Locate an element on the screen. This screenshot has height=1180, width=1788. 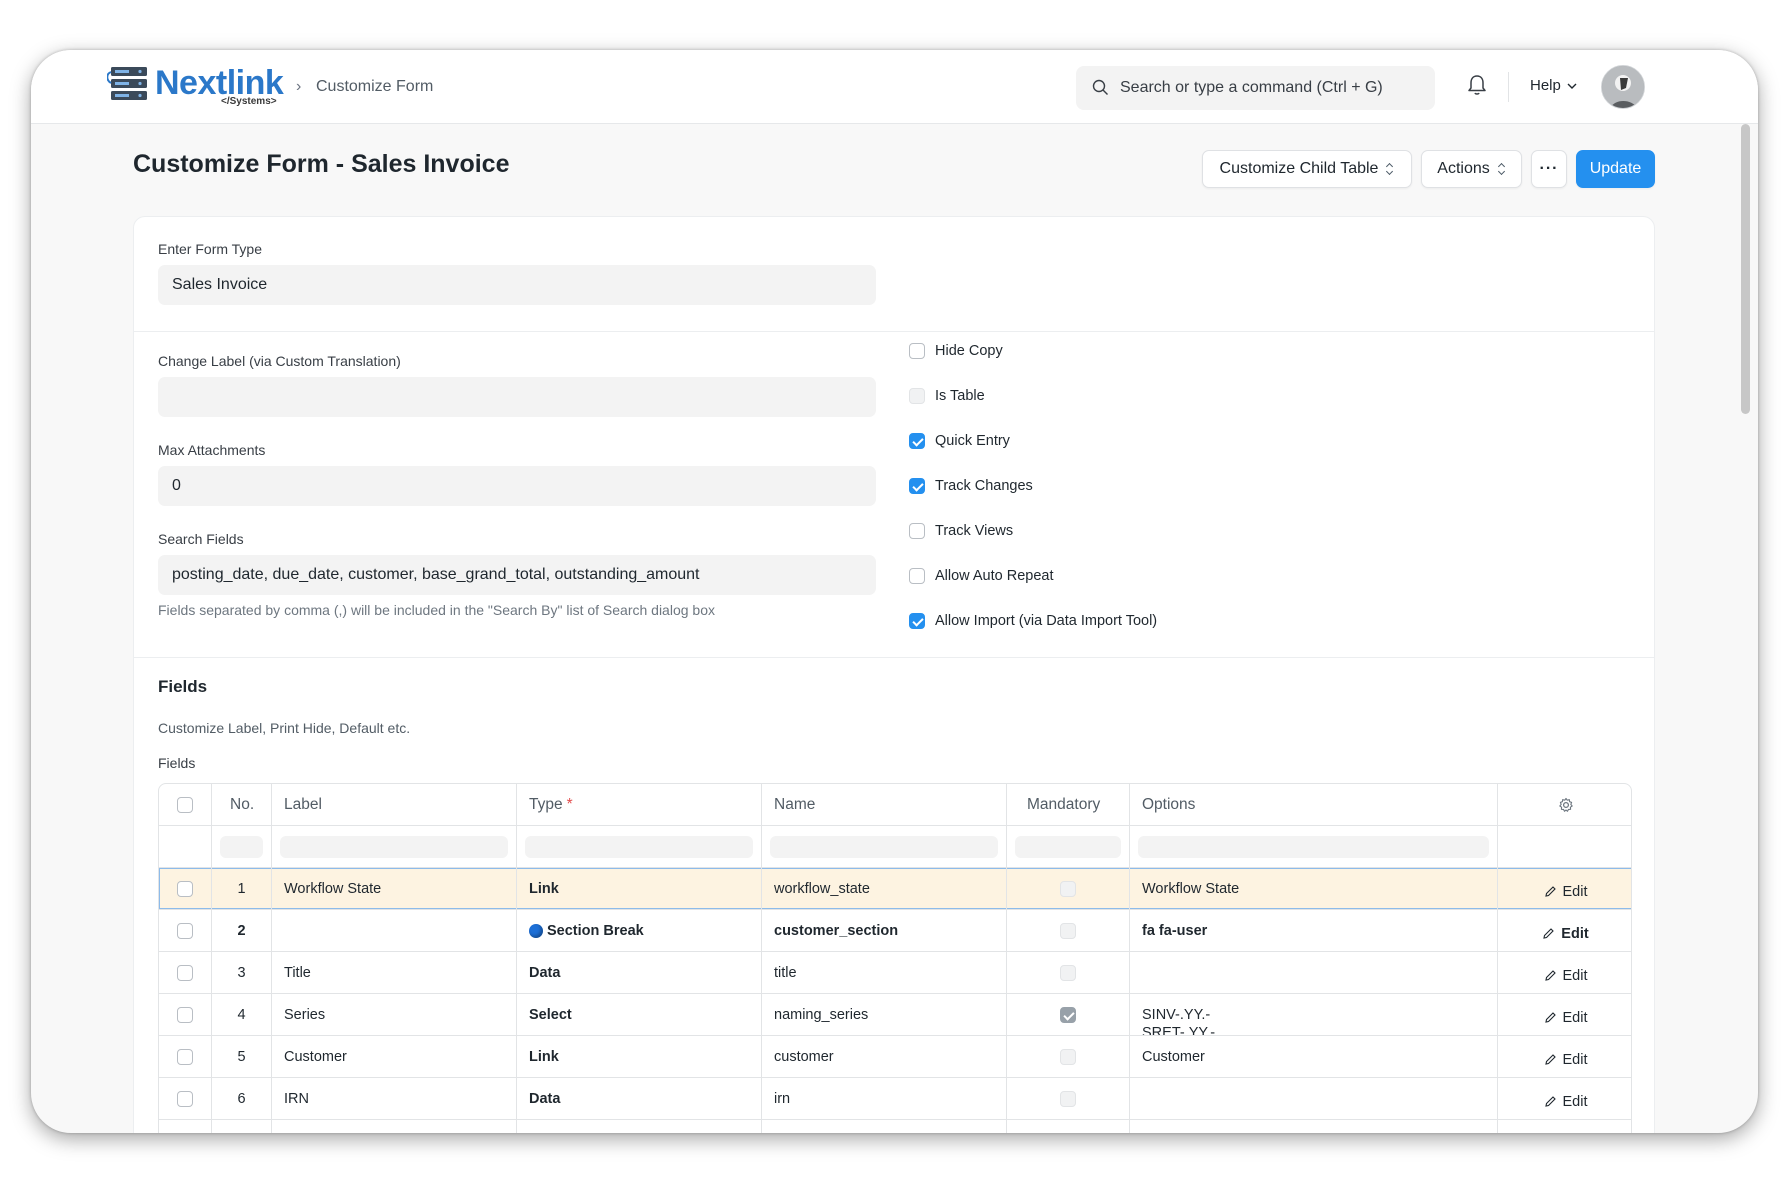
help-dropdown: Help is located at coordinates (1553, 85).